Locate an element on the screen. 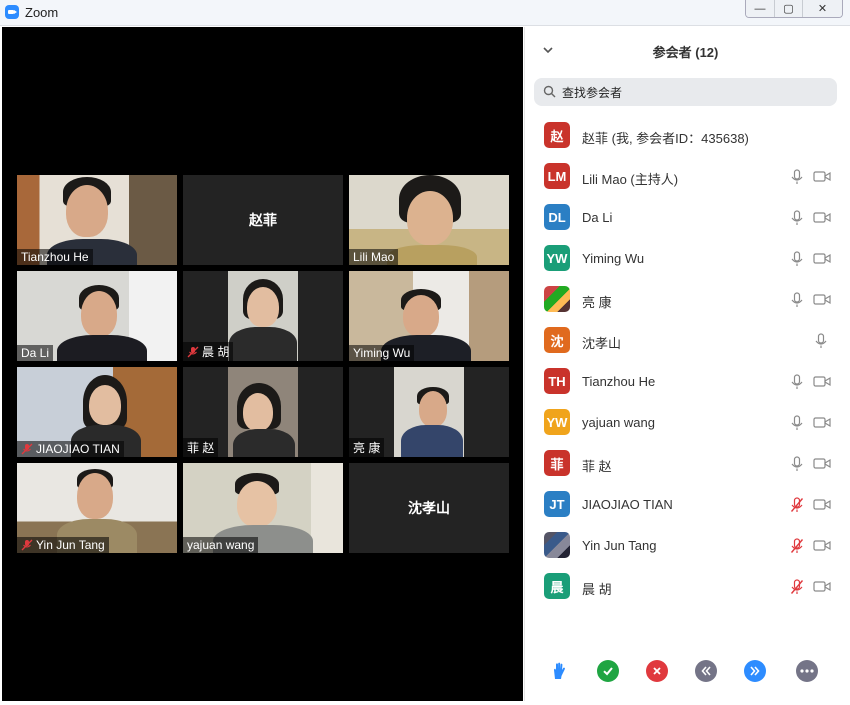 Image resolution: width=850 pixels, height=705 pixels. tile-name-text: Yiming Wu is located at coordinates (382, 353).